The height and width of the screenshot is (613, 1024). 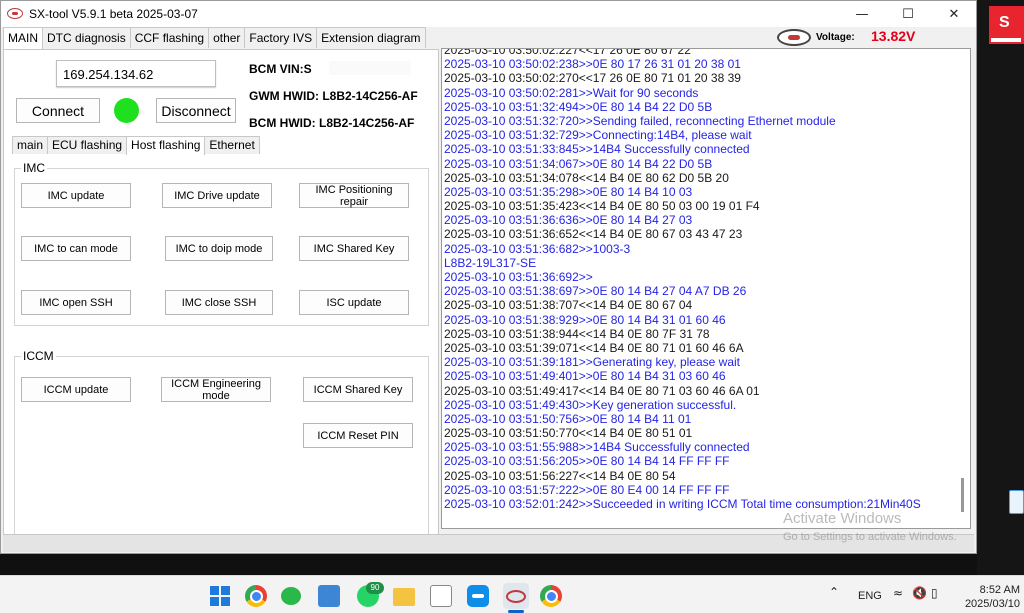 I want to click on tab-ccf-flashing: CCF flashing, so click(x=169, y=37).